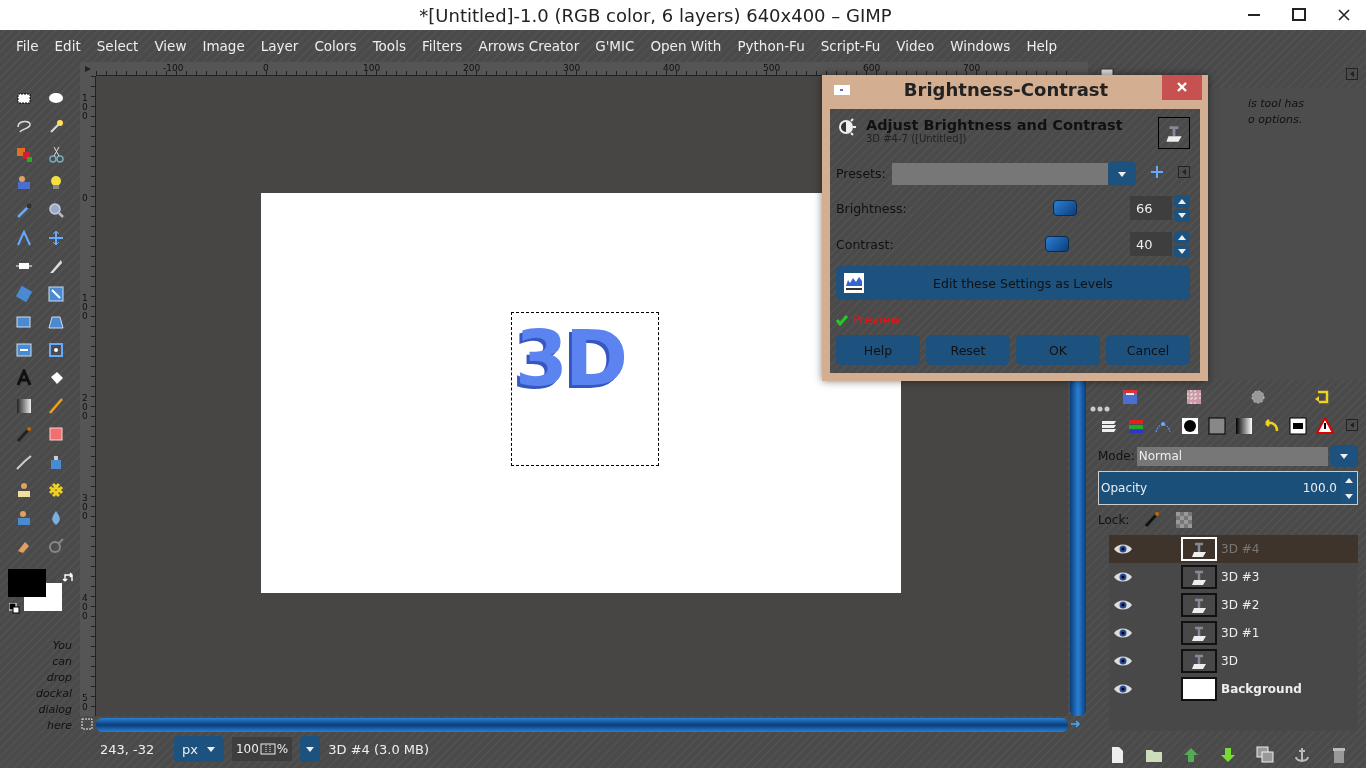 The width and height of the screenshot is (1366, 768). I want to click on ruler-label: 700, so click(972, 68).